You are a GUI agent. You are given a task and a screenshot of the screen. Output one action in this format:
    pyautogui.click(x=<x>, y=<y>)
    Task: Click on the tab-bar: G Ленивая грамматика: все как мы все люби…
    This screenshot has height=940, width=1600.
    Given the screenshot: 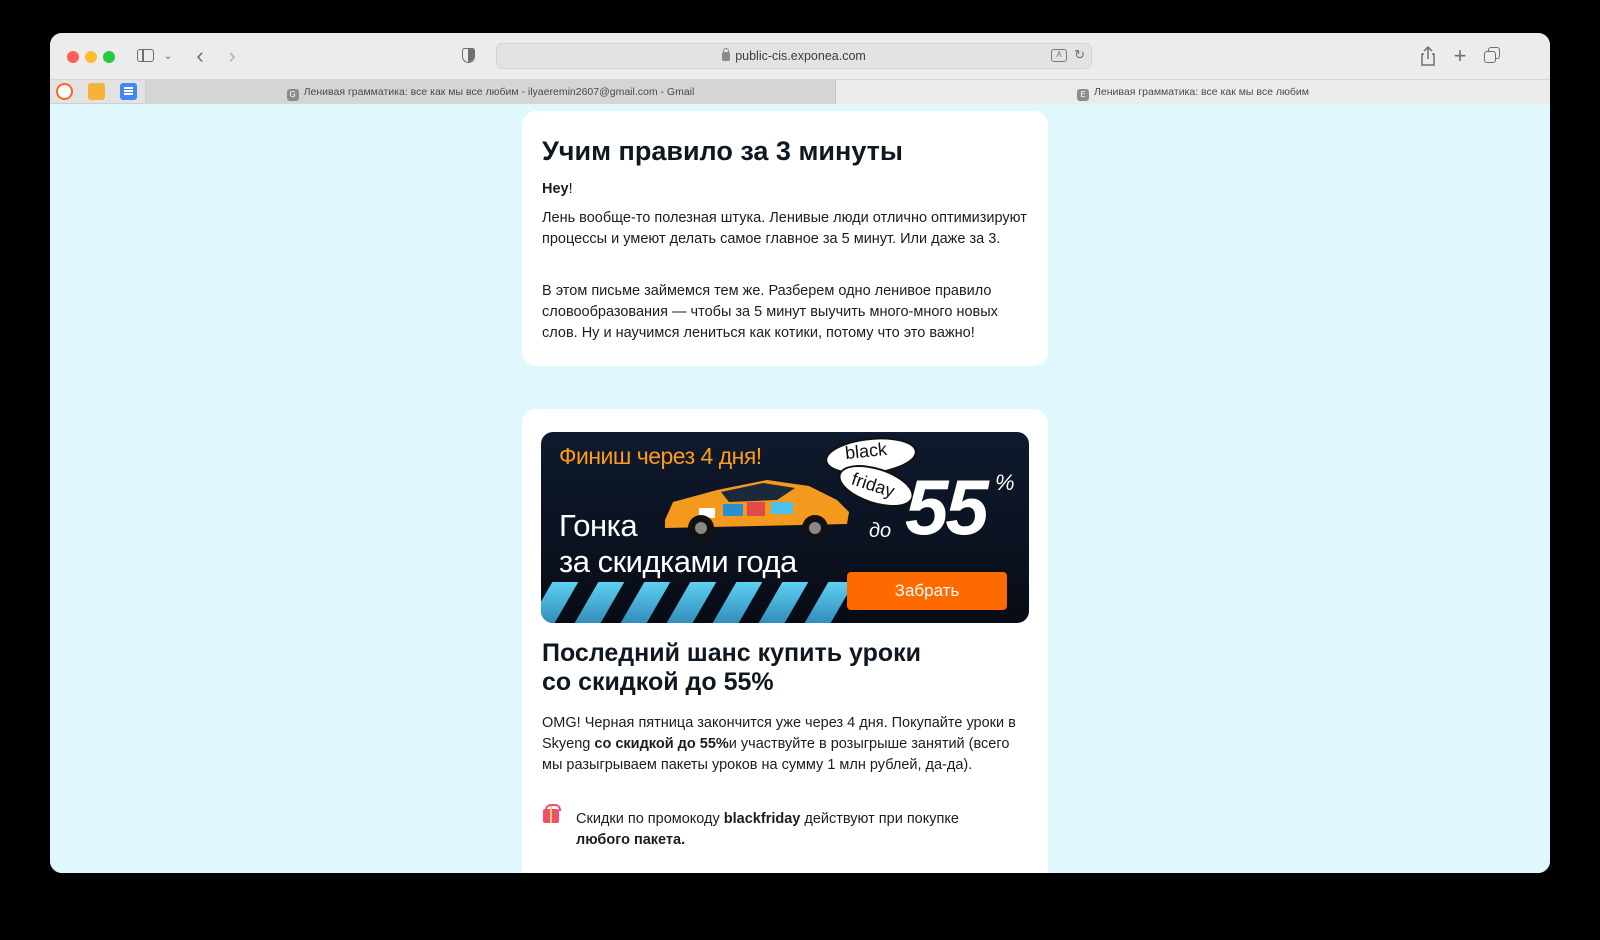 What is the action you would take?
    pyautogui.click(x=800, y=92)
    